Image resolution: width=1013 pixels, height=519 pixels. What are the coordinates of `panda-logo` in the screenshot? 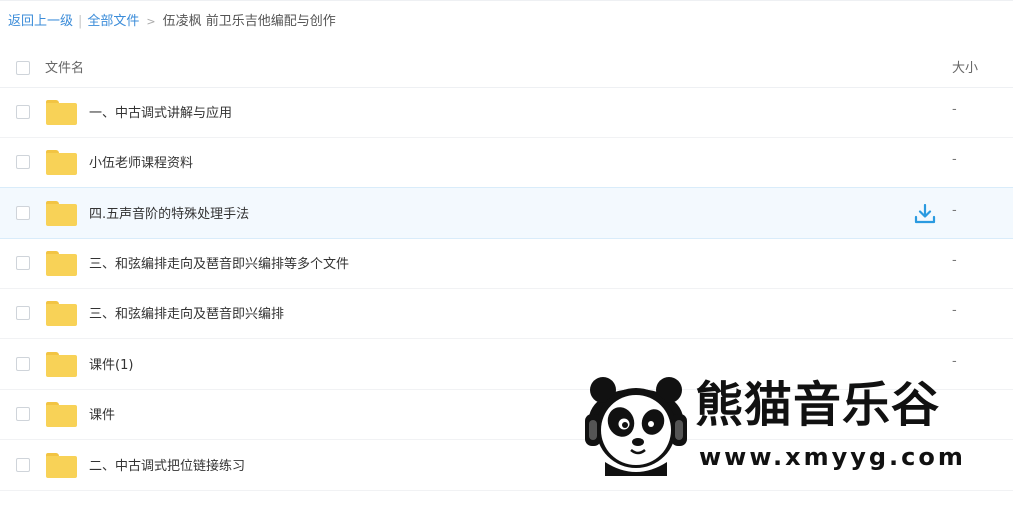 It's located at (636, 426).